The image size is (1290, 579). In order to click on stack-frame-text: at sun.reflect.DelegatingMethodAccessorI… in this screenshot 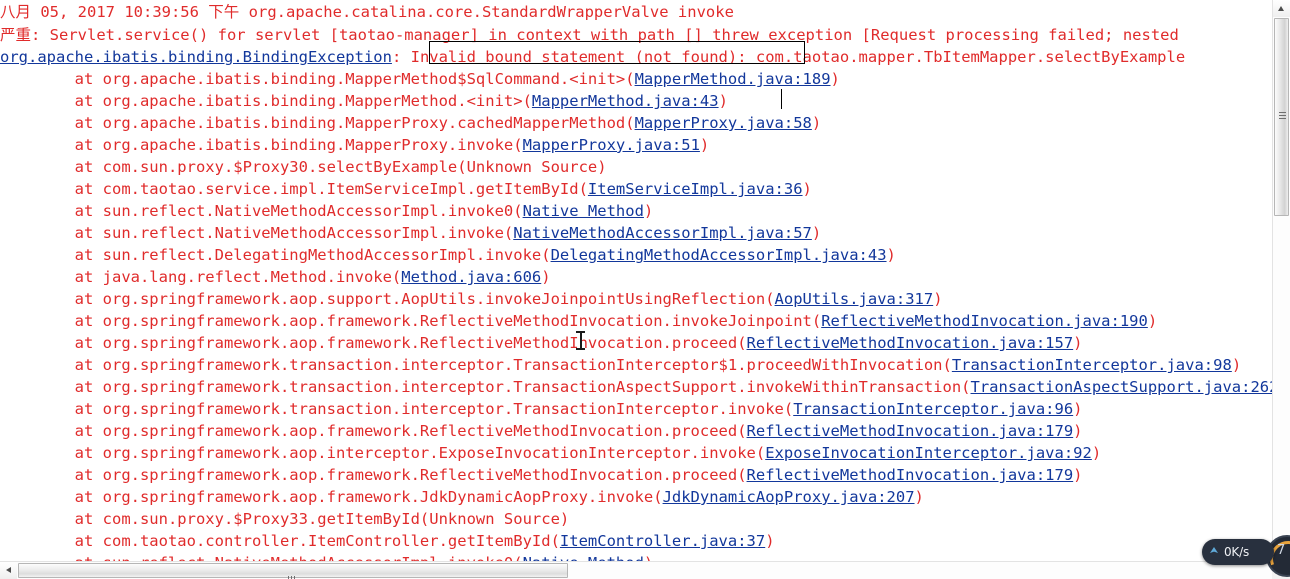, I will do `click(275, 255)`.